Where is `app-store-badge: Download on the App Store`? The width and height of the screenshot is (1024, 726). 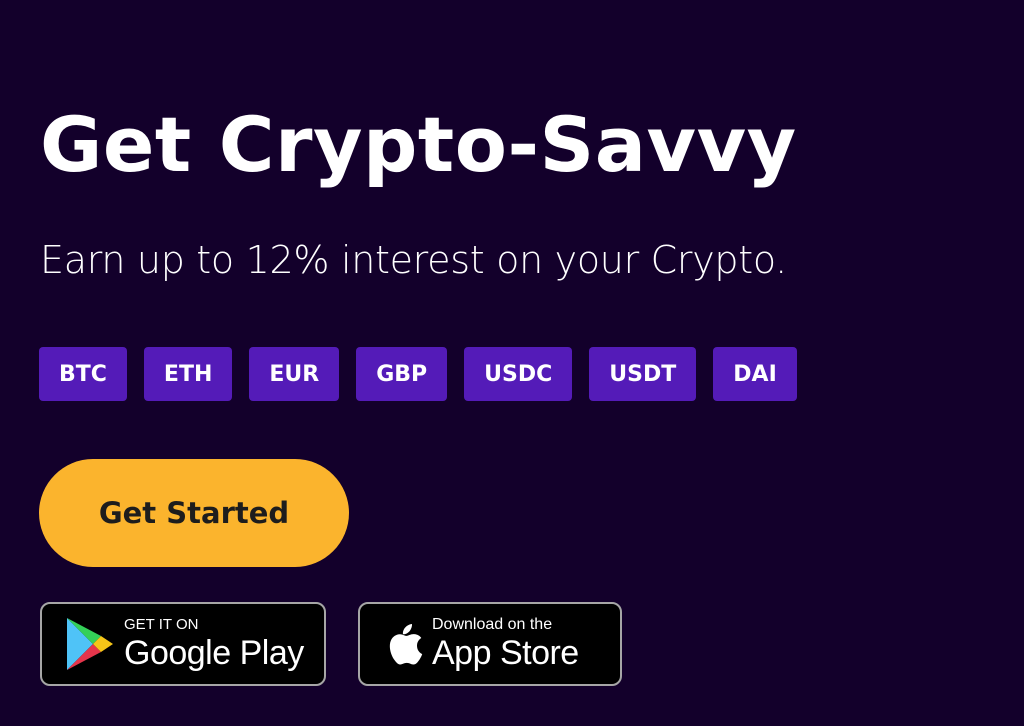
app-store-badge: Download on the App Store is located at coordinates (490, 644).